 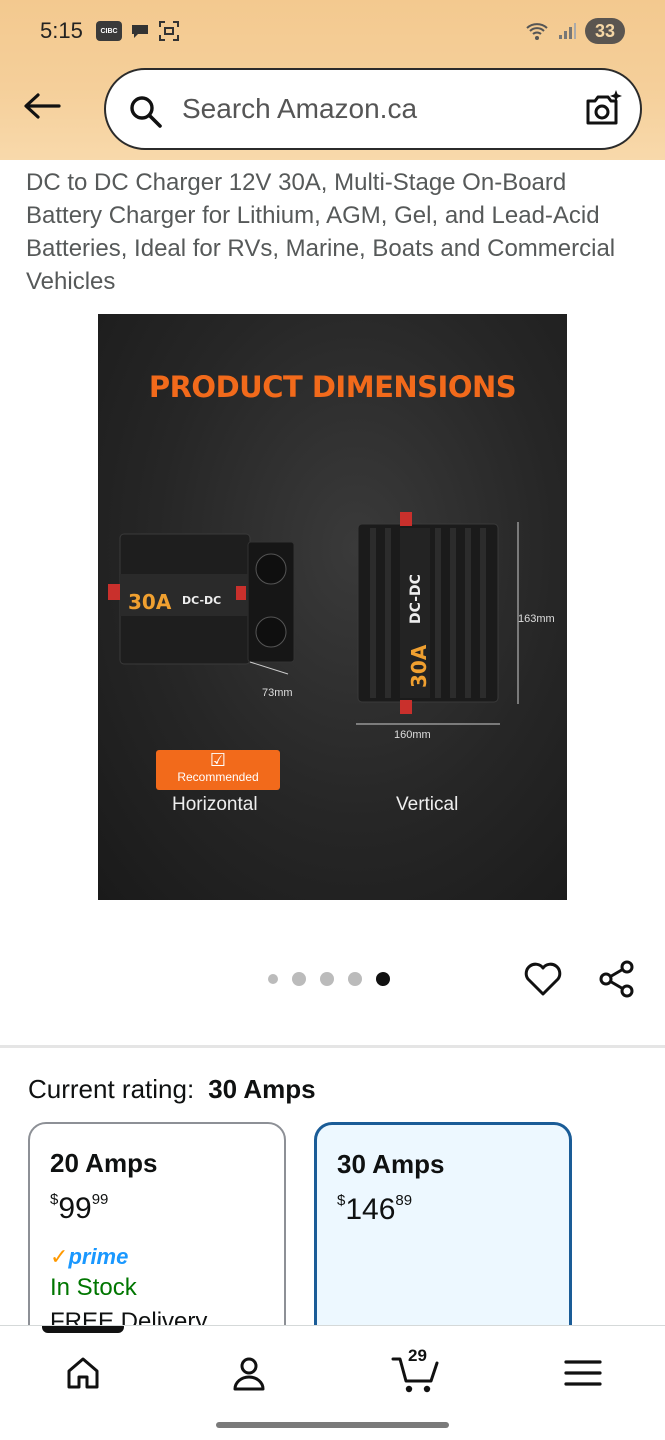 I want to click on battery-indicator: 33, so click(x=604, y=31).